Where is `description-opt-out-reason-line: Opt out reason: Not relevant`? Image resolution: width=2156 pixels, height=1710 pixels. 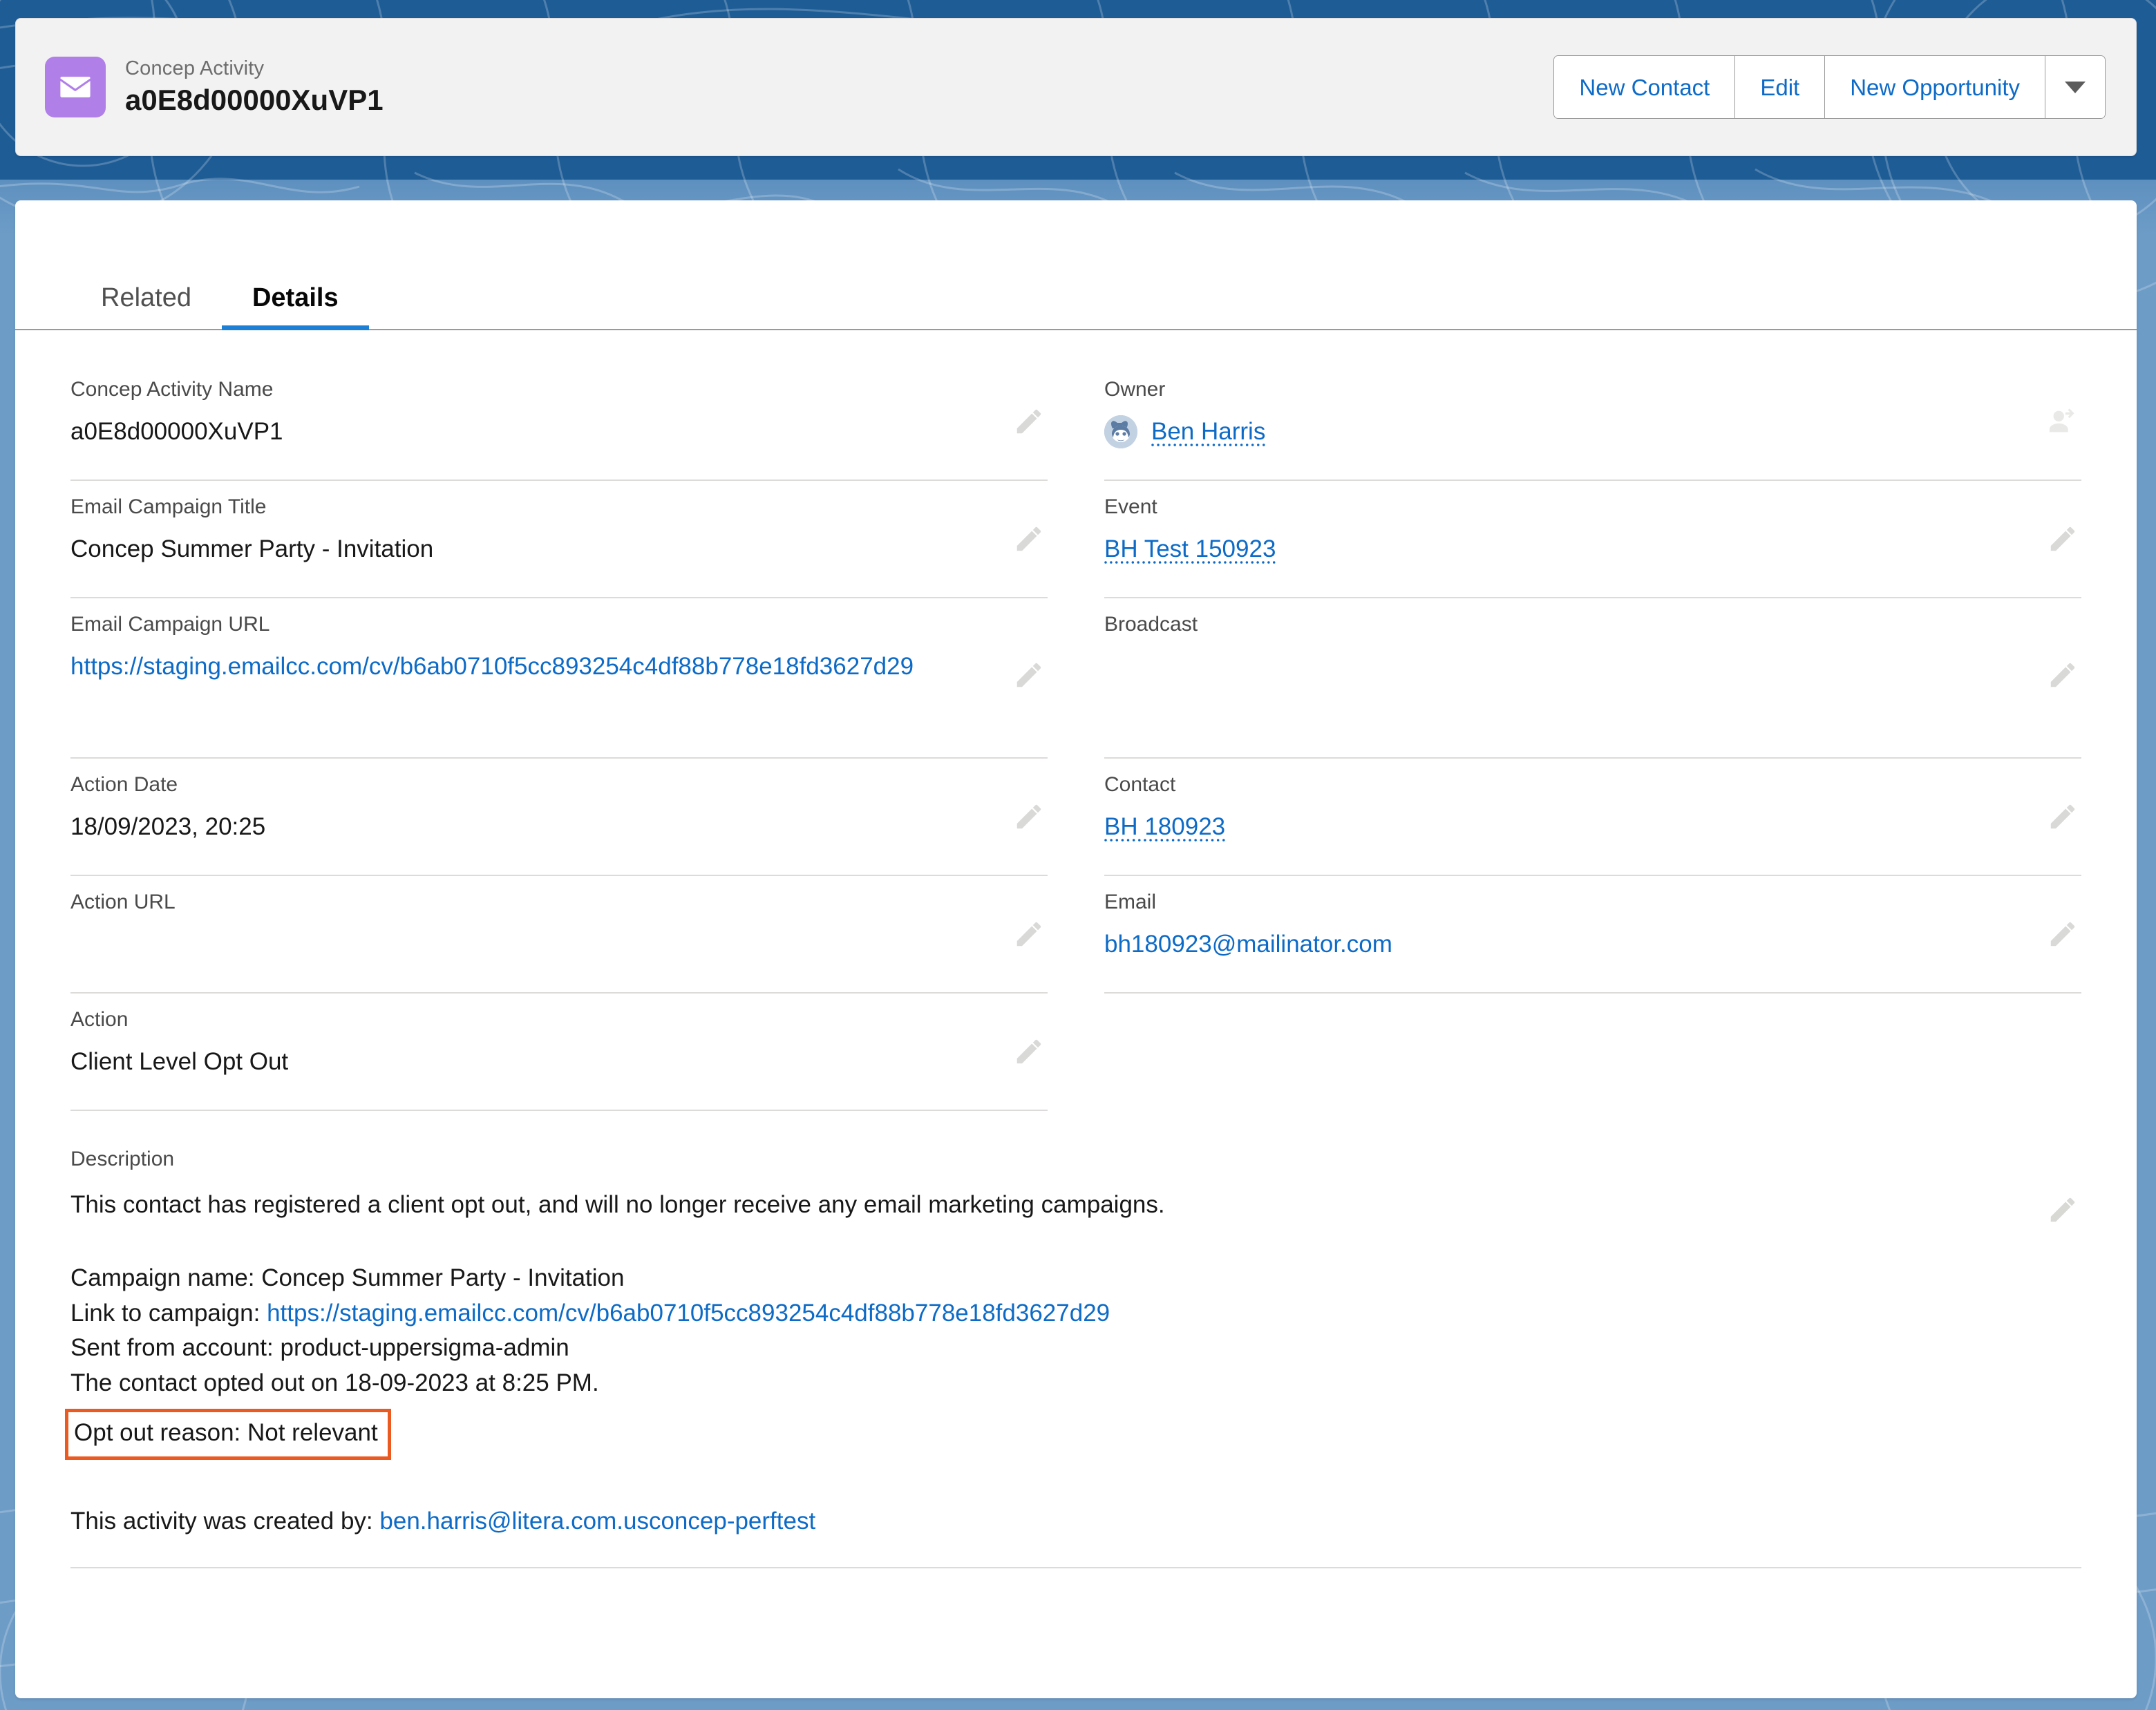 description-opt-out-reason-line: Opt out reason: Not relevant is located at coordinates (226, 1432).